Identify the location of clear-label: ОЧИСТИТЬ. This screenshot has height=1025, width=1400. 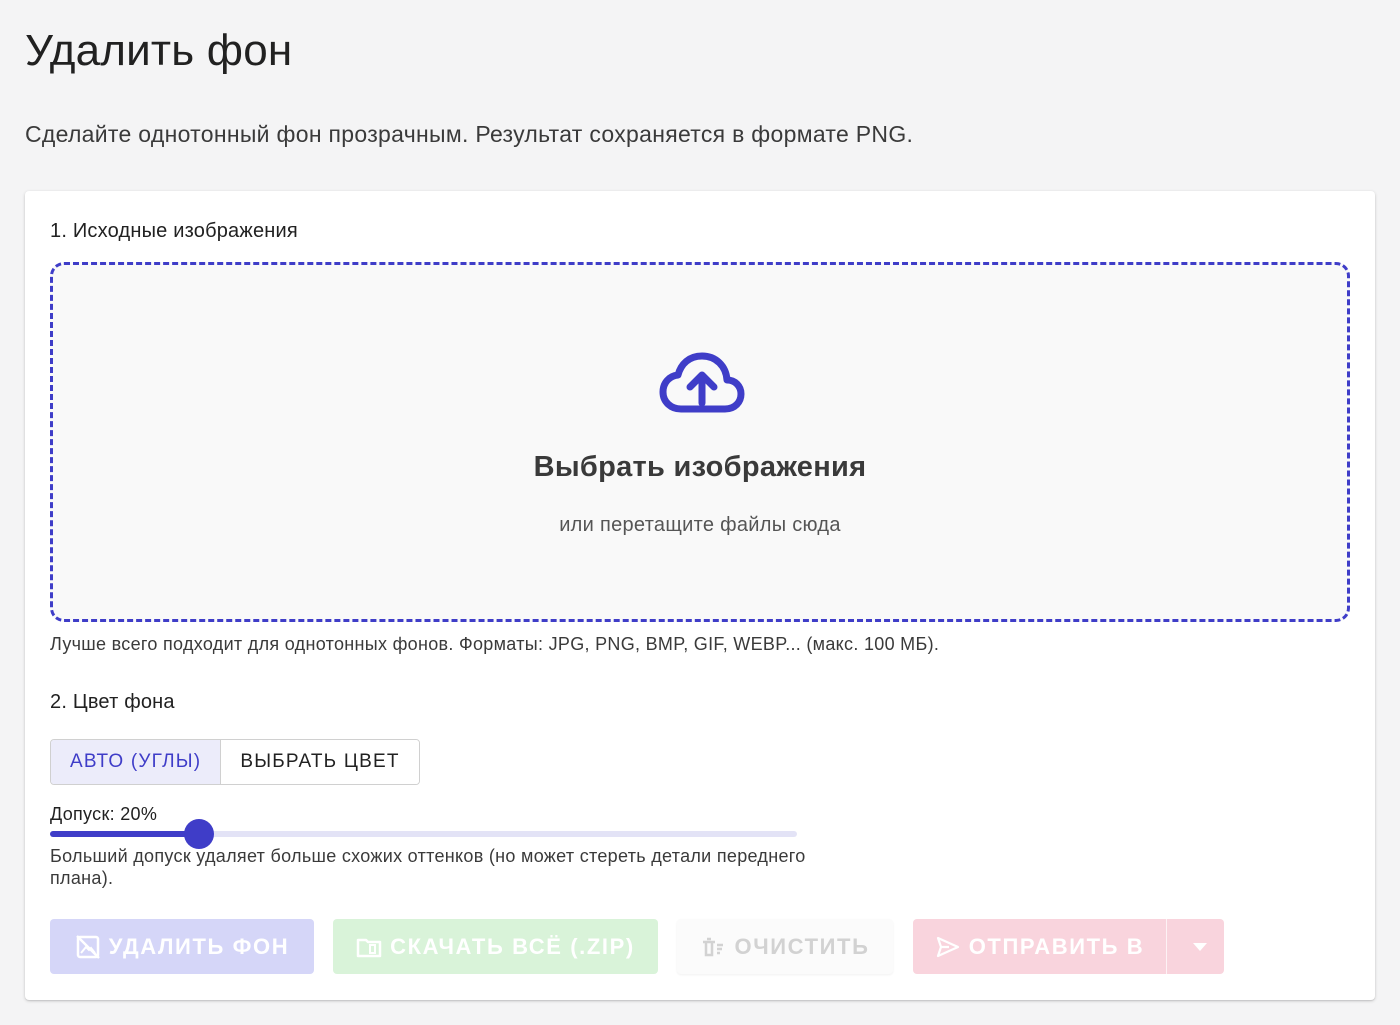
(802, 946).